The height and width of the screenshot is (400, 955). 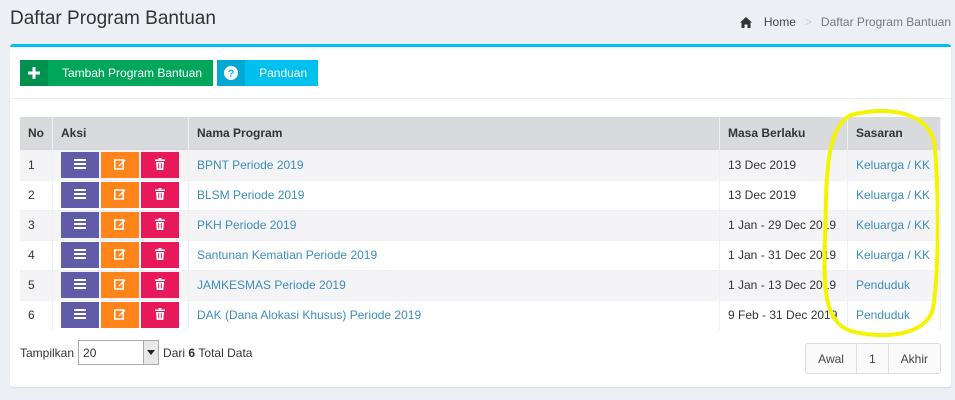 I want to click on page-title: Daftar Program Bantuan, so click(x=113, y=18).